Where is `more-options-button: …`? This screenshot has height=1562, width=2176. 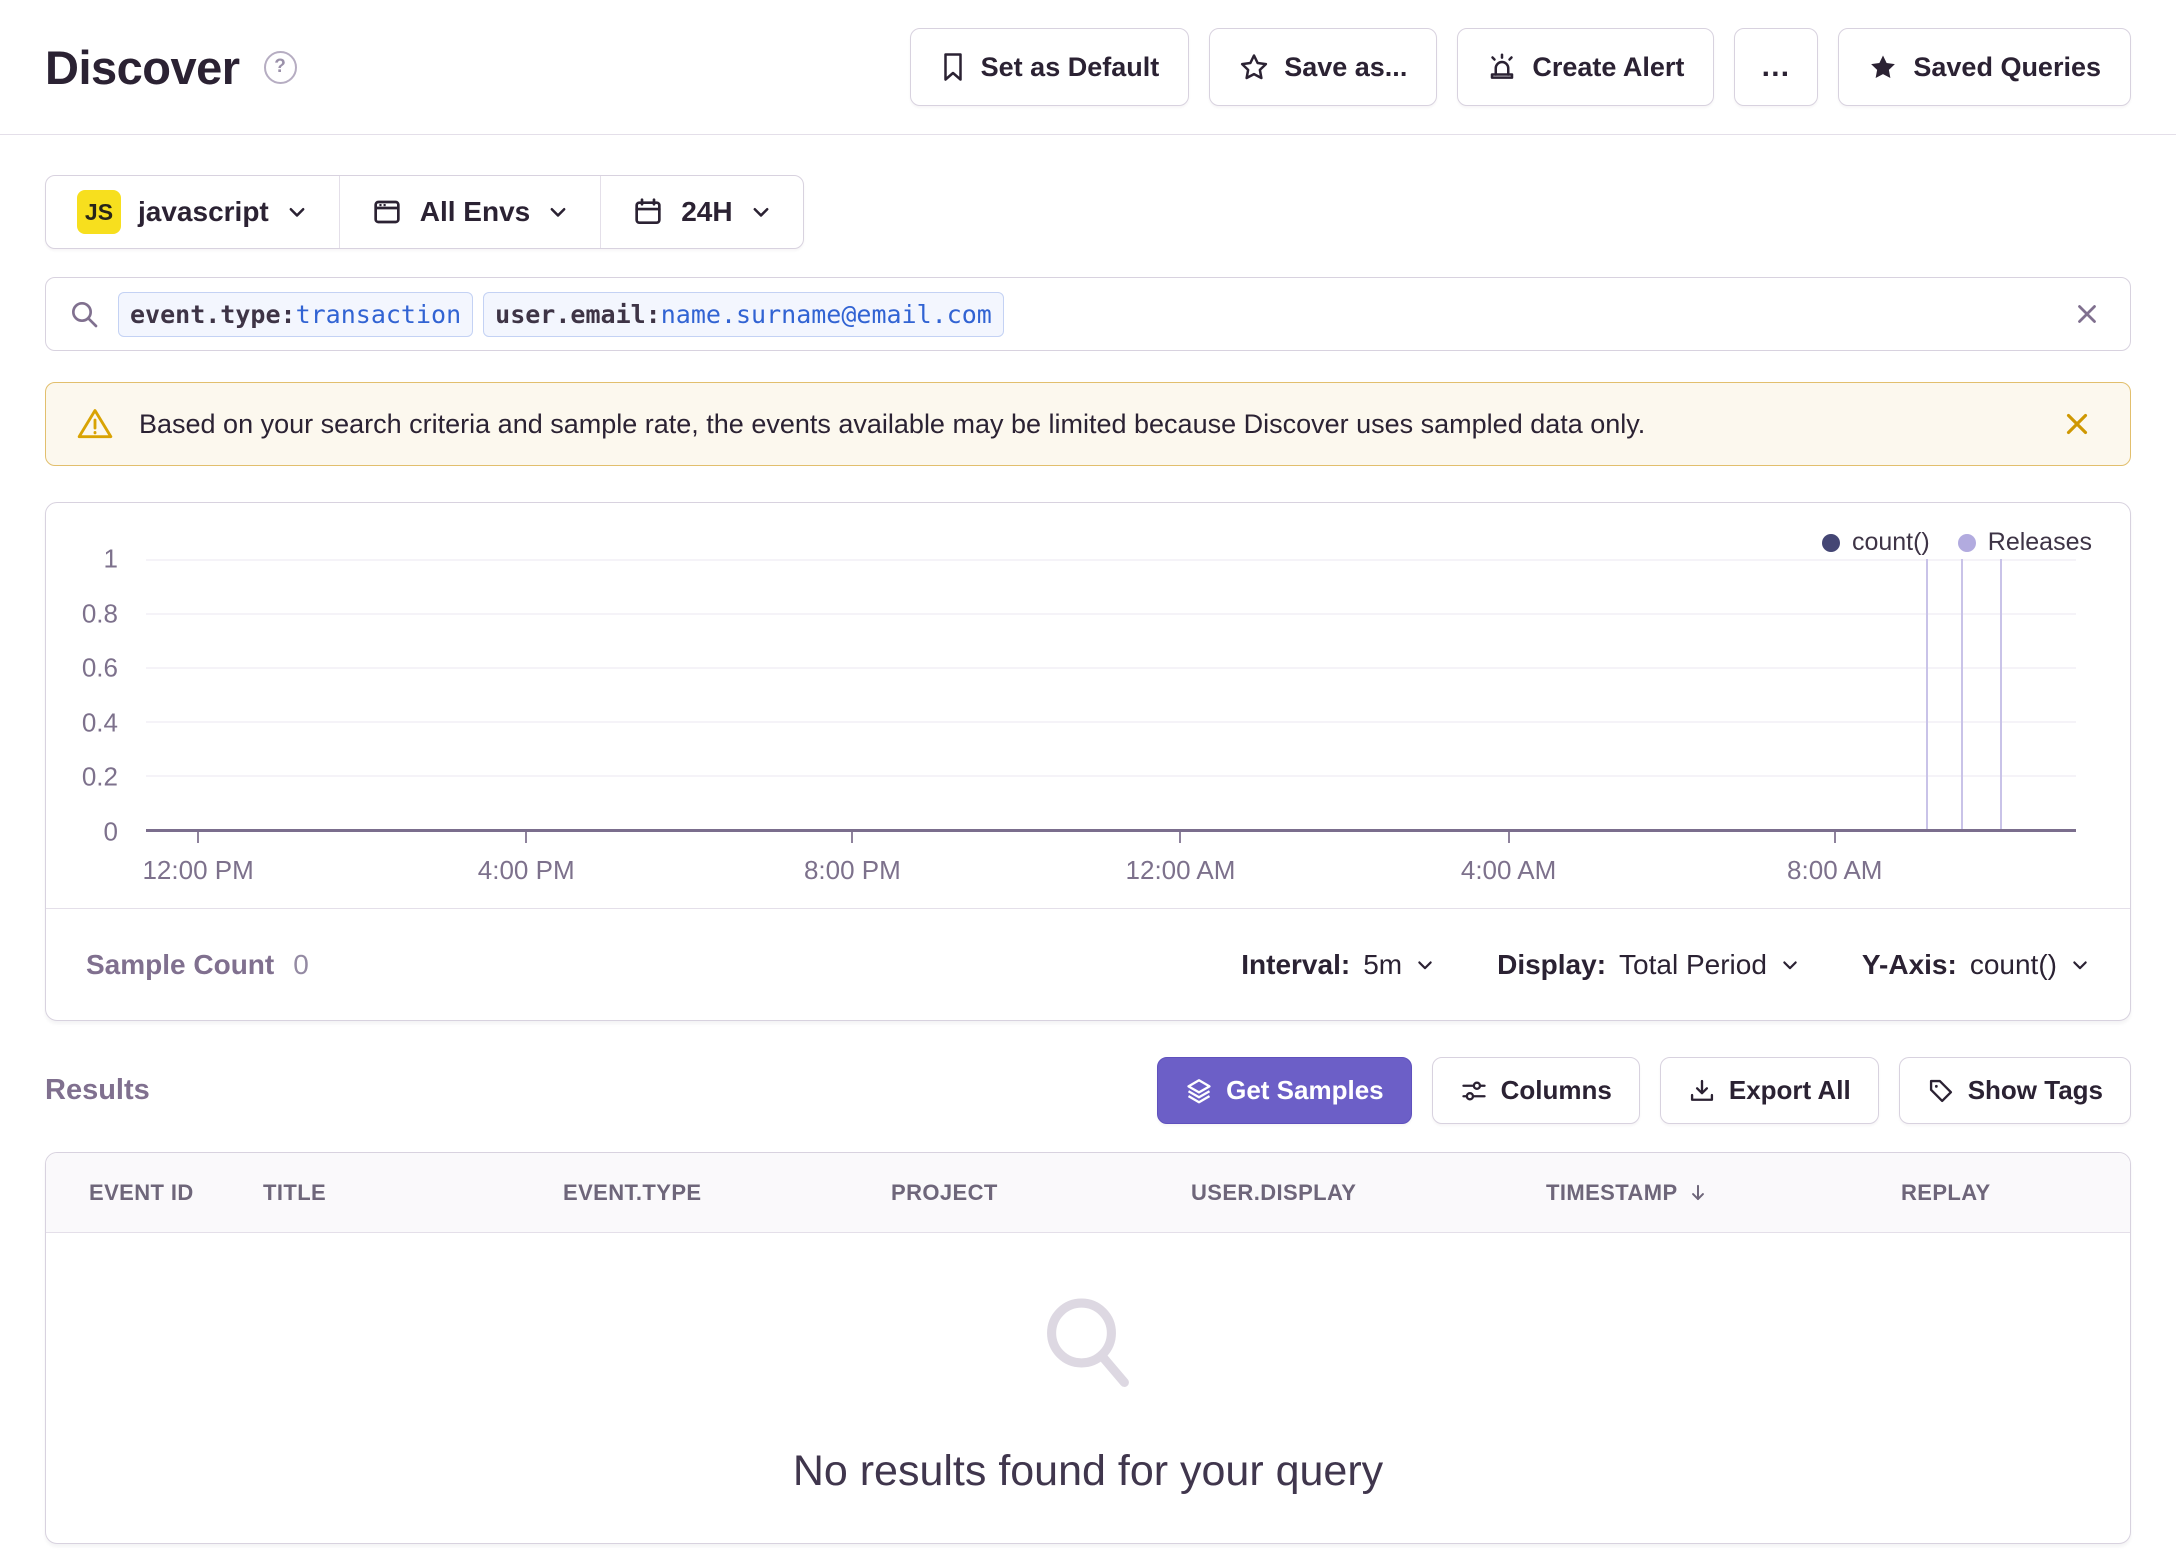 more-options-button: … is located at coordinates (1776, 67).